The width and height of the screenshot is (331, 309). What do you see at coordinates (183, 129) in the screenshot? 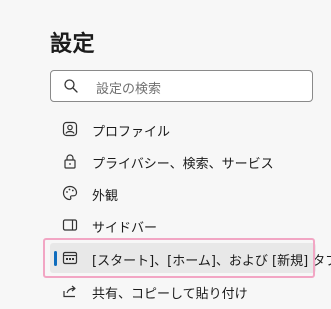
I see `sidebar-item-profile: プロファイル` at bounding box center [183, 129].